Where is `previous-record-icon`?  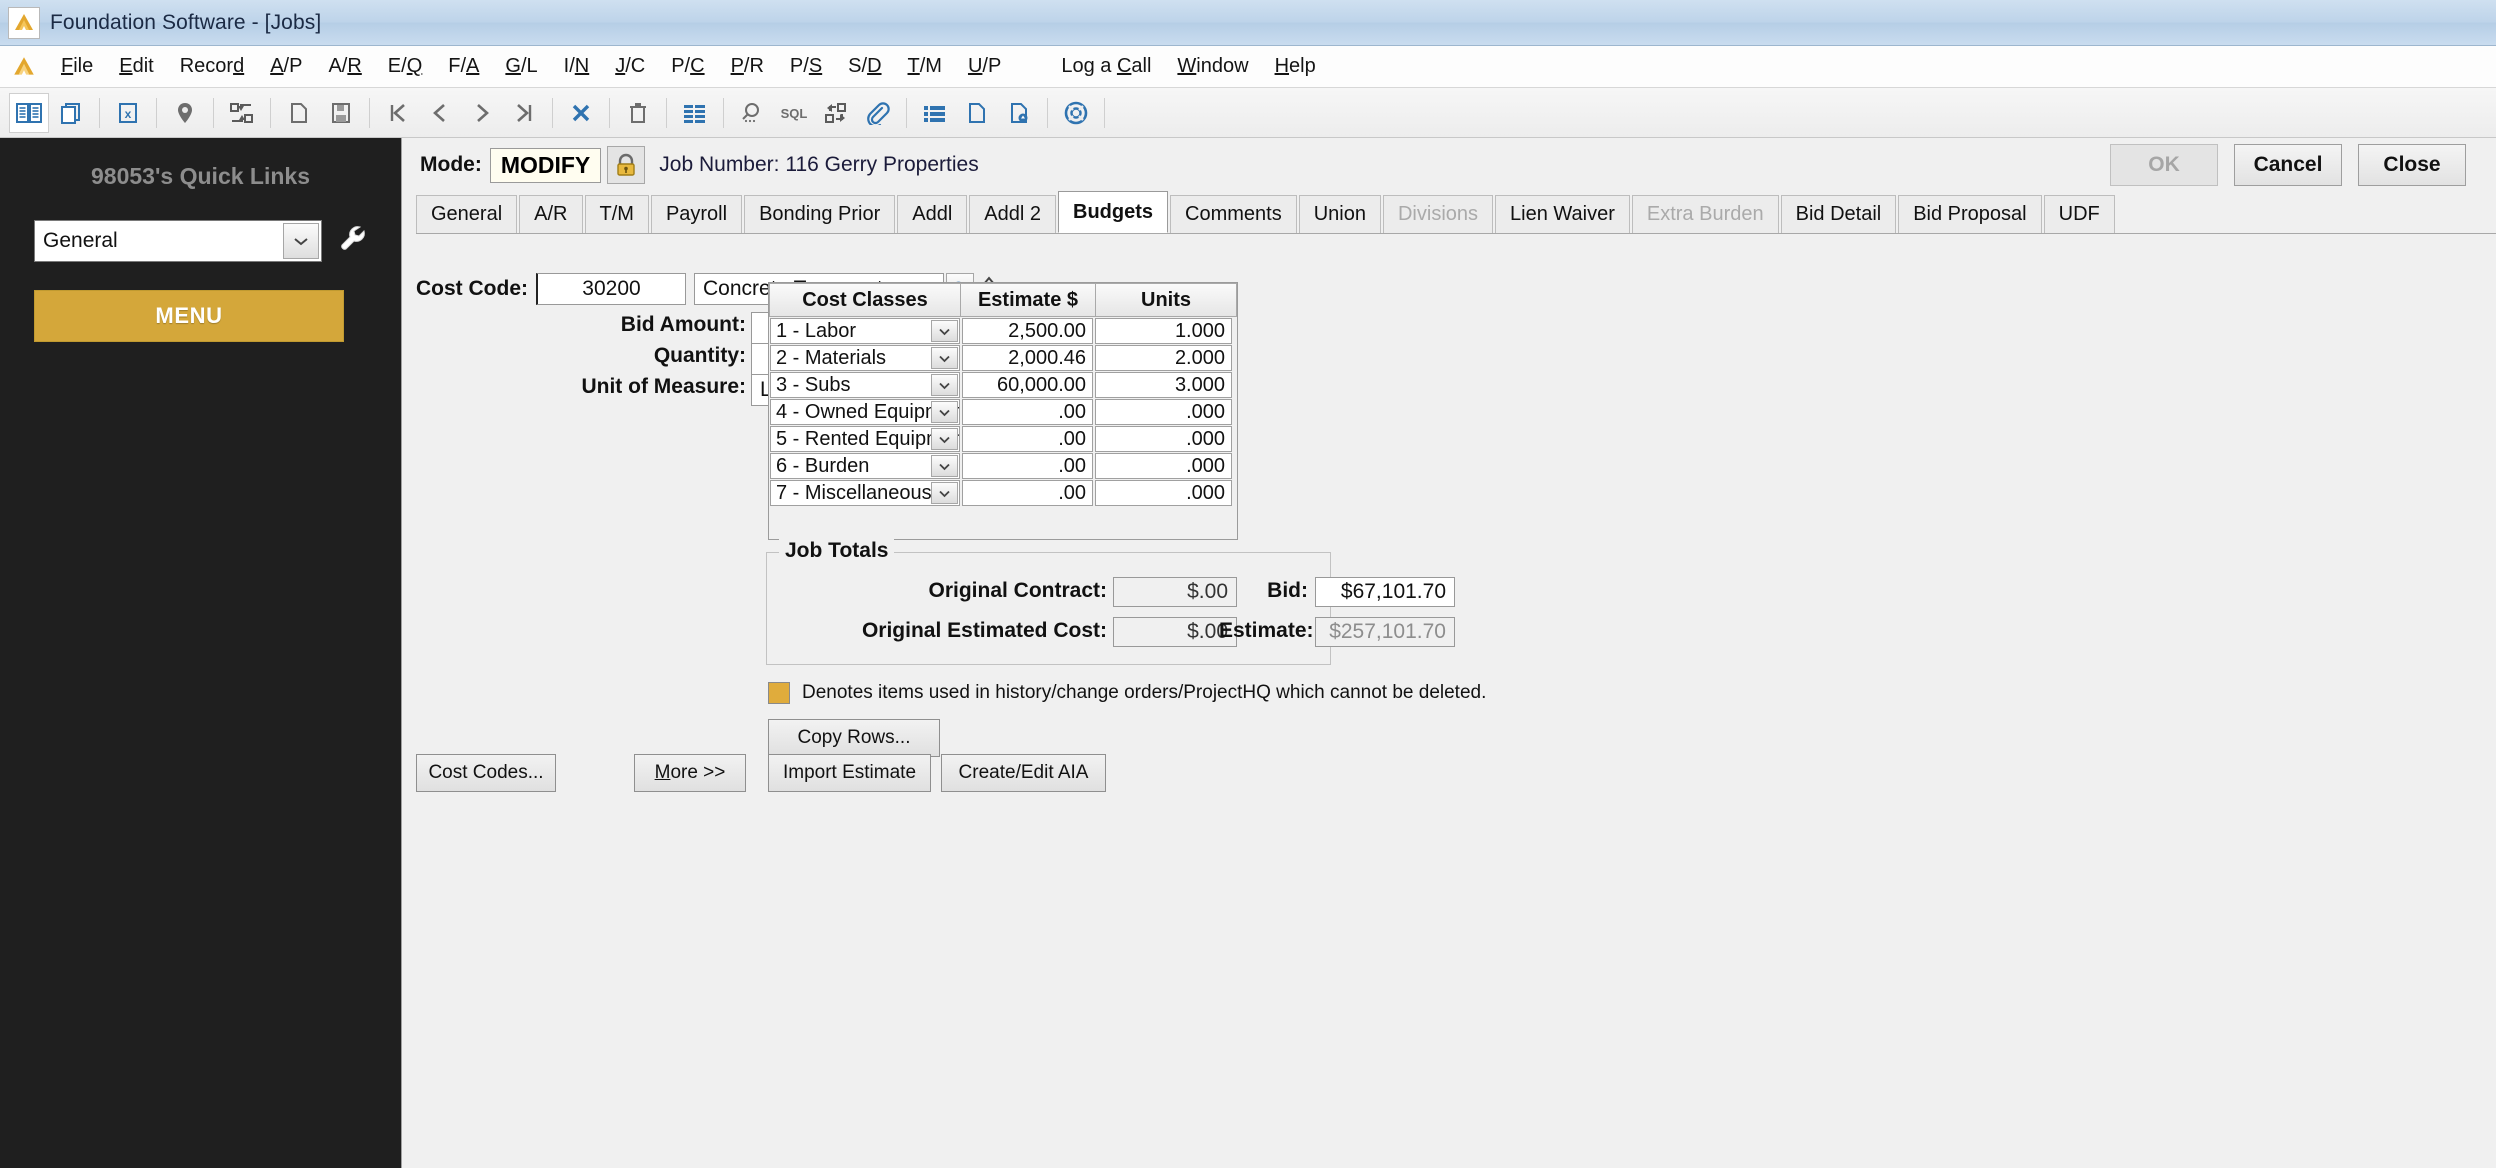 previous-record-icon is located at coordinates (440, 113).